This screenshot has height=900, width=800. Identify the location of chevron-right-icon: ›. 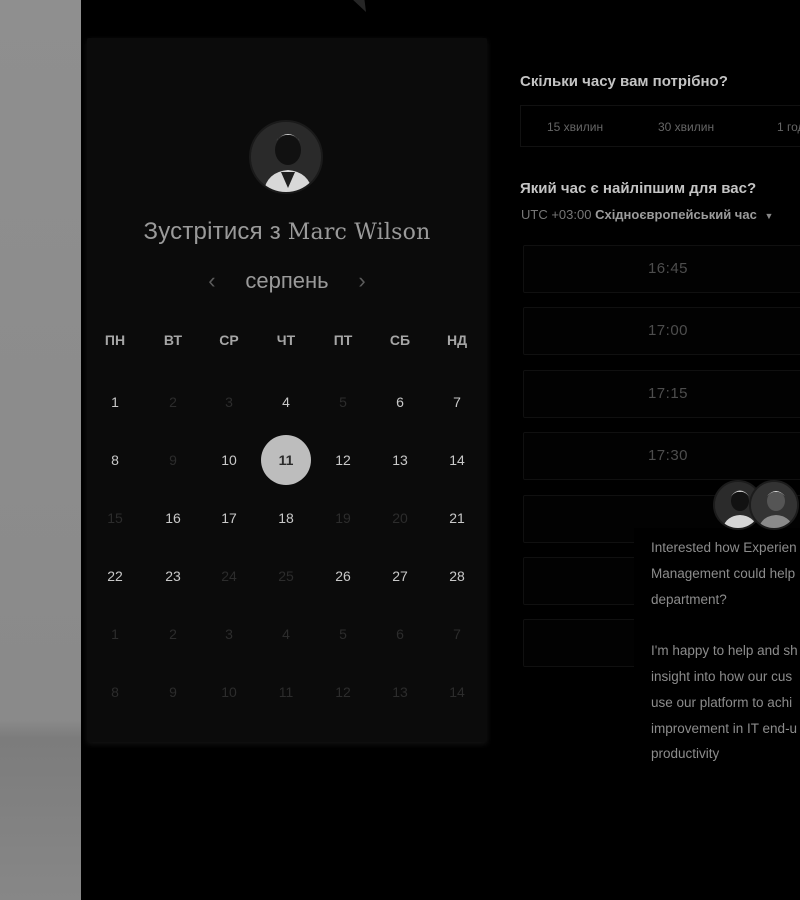
(362, 281).